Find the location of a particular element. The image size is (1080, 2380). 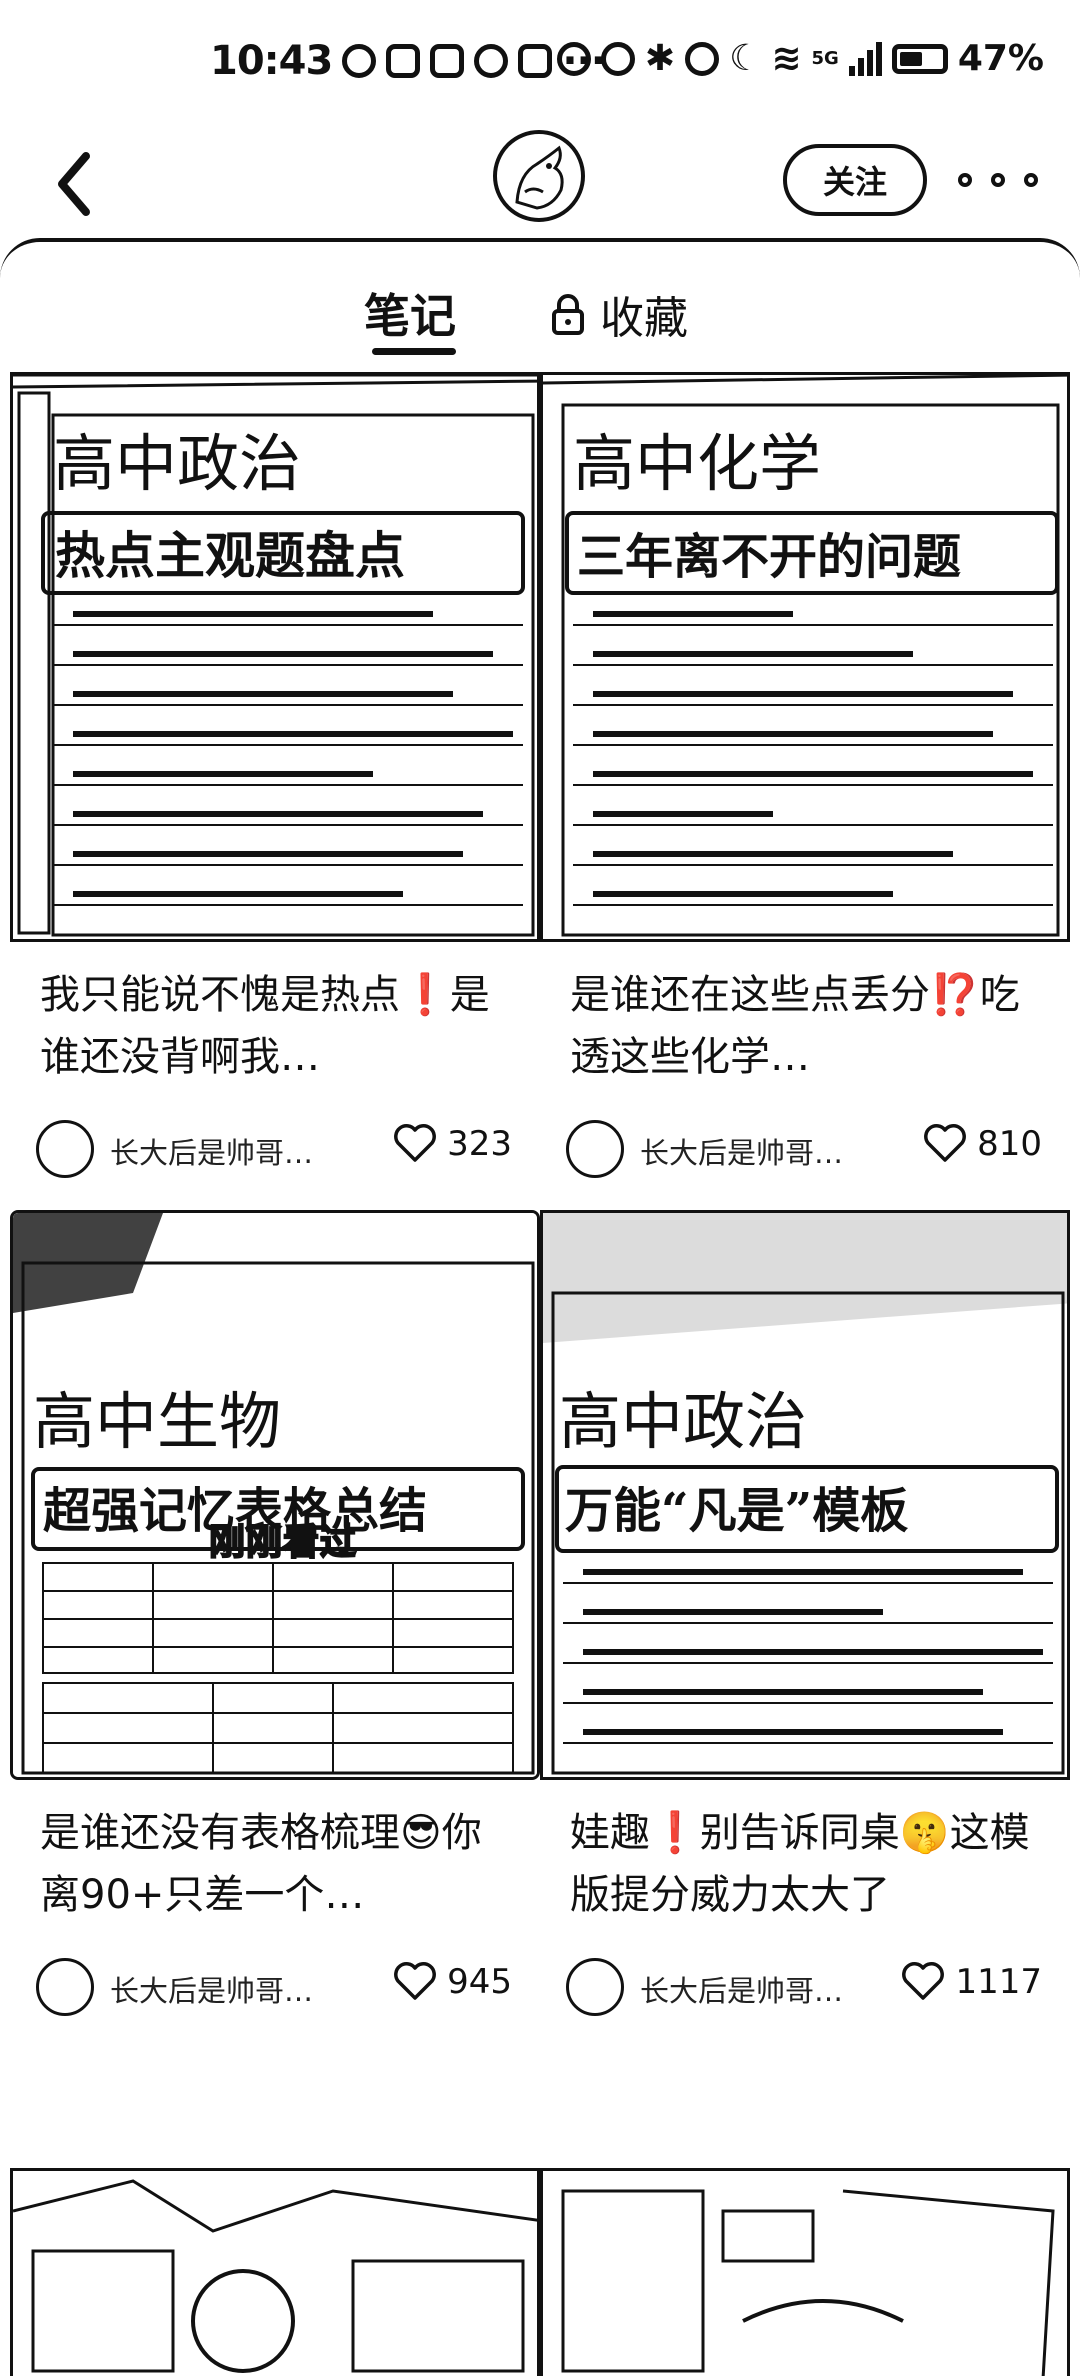

note-cover-image: 高中政治 万能“凡是”模板 is located at coordinates (805, 1495).